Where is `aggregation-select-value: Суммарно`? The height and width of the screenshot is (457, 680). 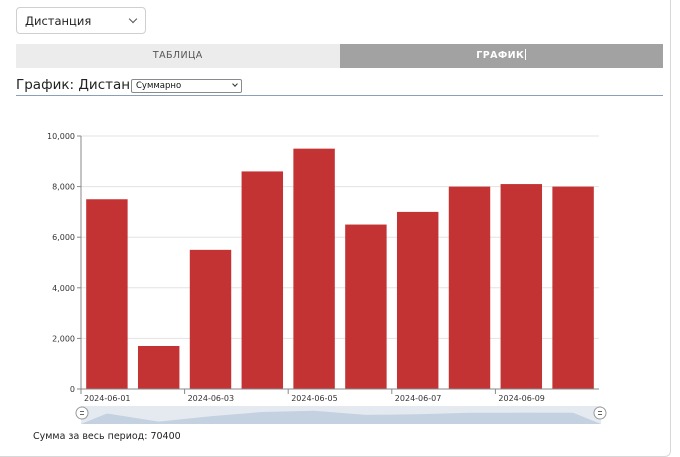 aggregation-select-value: Суммарно is located at coordinates (159, 86).